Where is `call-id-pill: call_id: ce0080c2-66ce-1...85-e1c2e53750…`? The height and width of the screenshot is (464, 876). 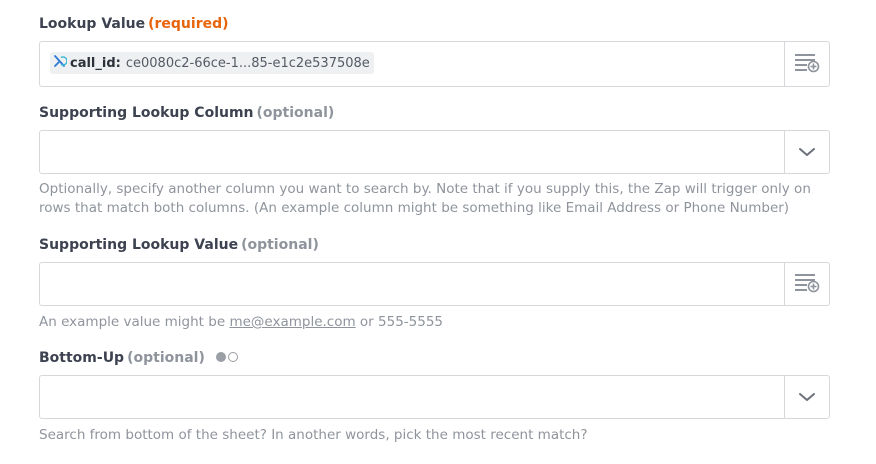
call-id-pill: call_id: ce0080c2-66ce-1...85-e1c2e53750… is located at coordinates (212, 63).